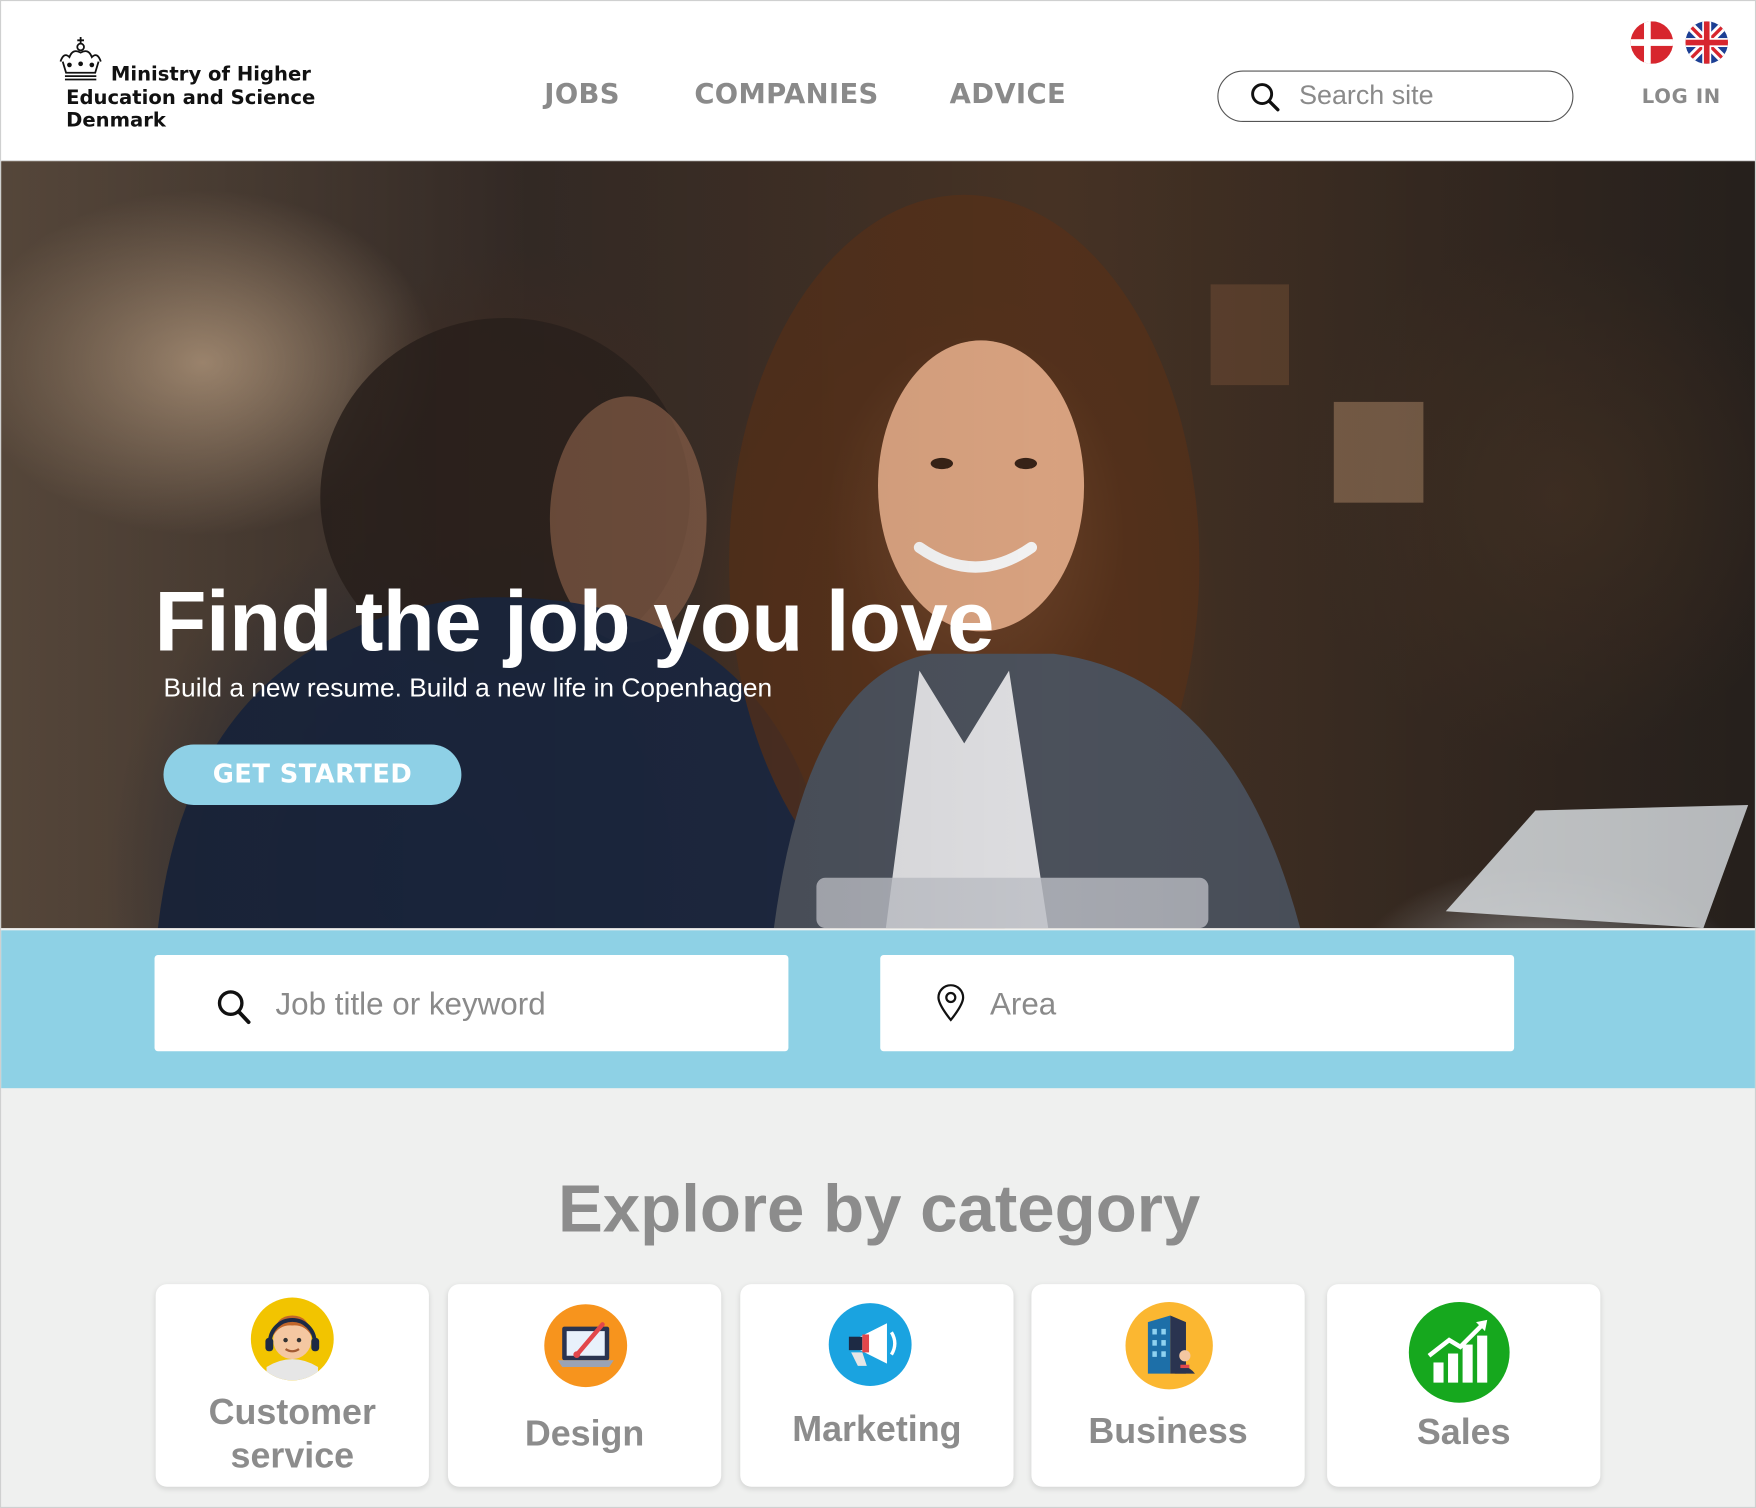  Describe the element at coordinates (879, 1209) in the screenshot. I see `section-title: Explore by category` at that location.